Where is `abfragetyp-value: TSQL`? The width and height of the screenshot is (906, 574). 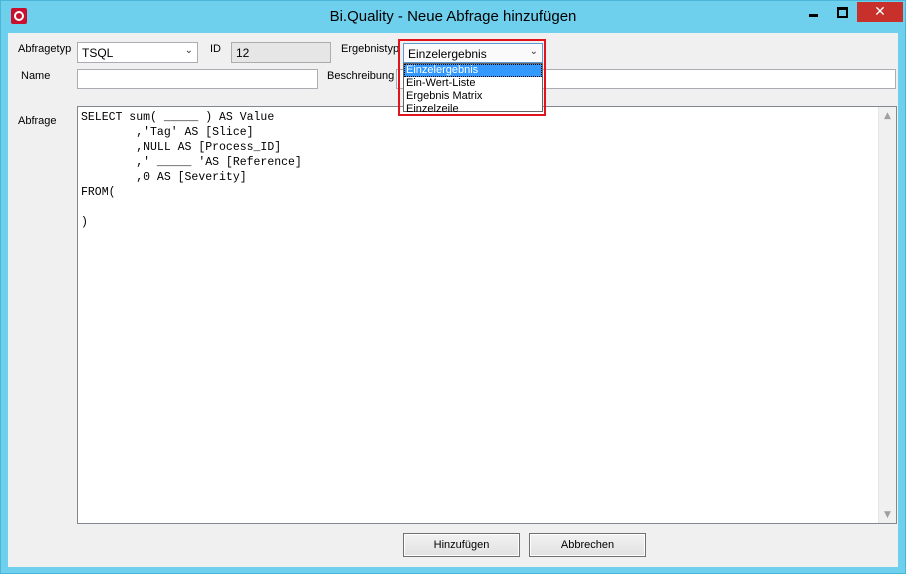 abfragetyp-value: TSQL is located at coordinates (98, 53).